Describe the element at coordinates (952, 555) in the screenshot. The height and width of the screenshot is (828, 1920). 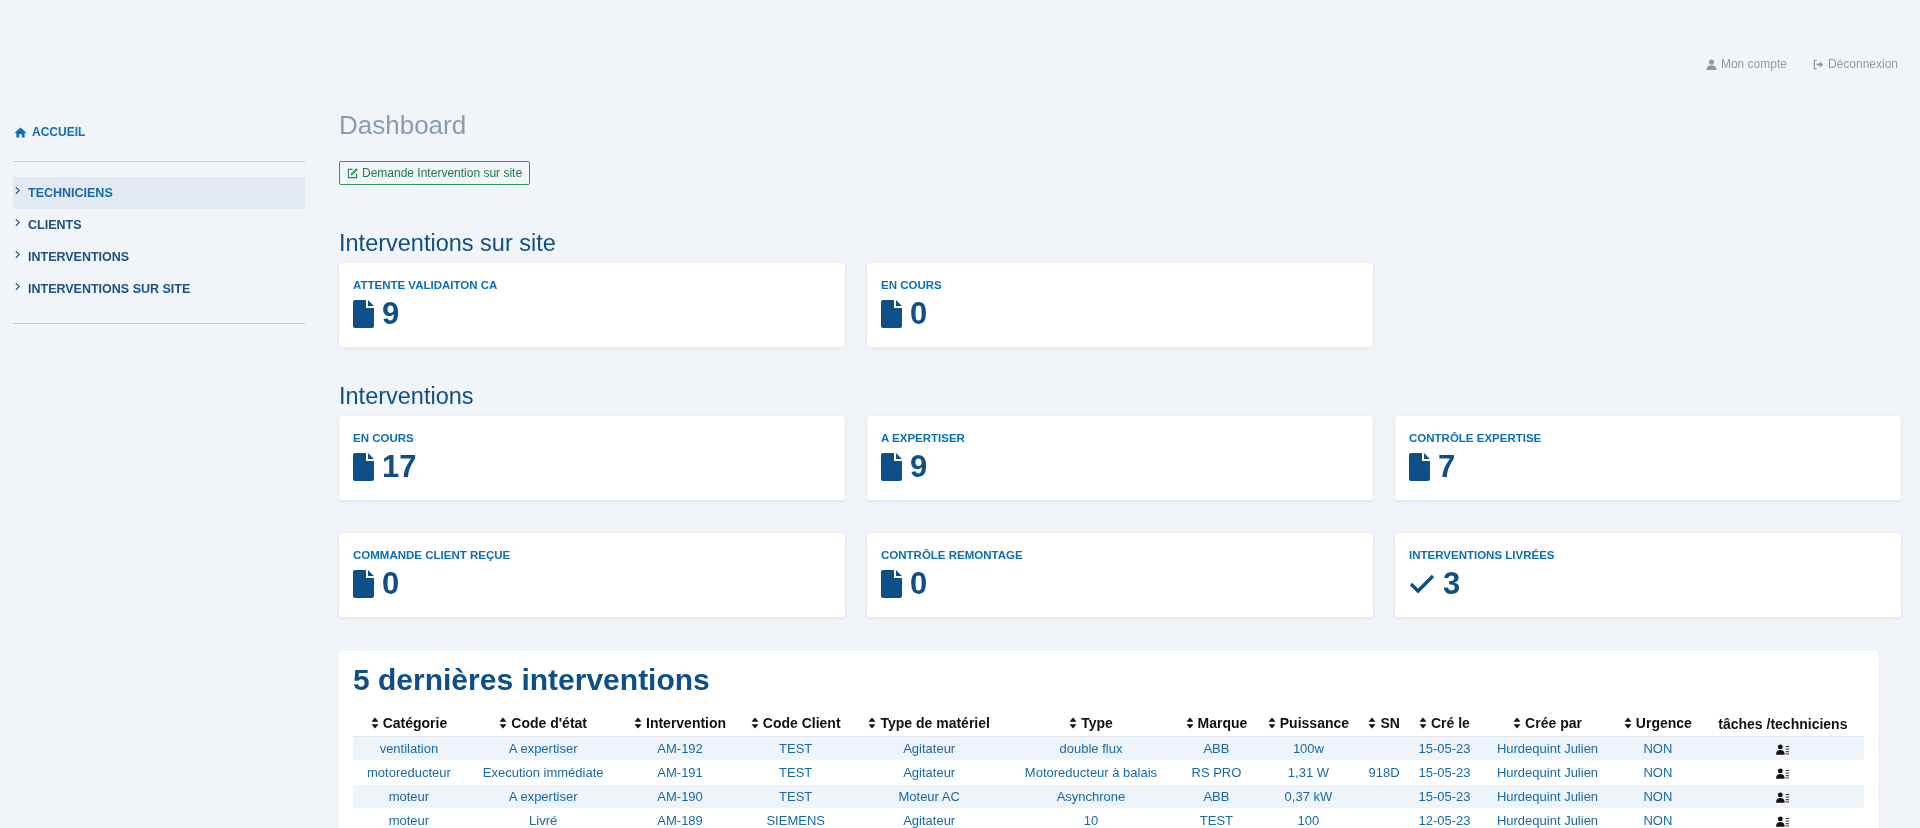
I see `stat-label: CONTRÔLE REMONTAGE` at that location.